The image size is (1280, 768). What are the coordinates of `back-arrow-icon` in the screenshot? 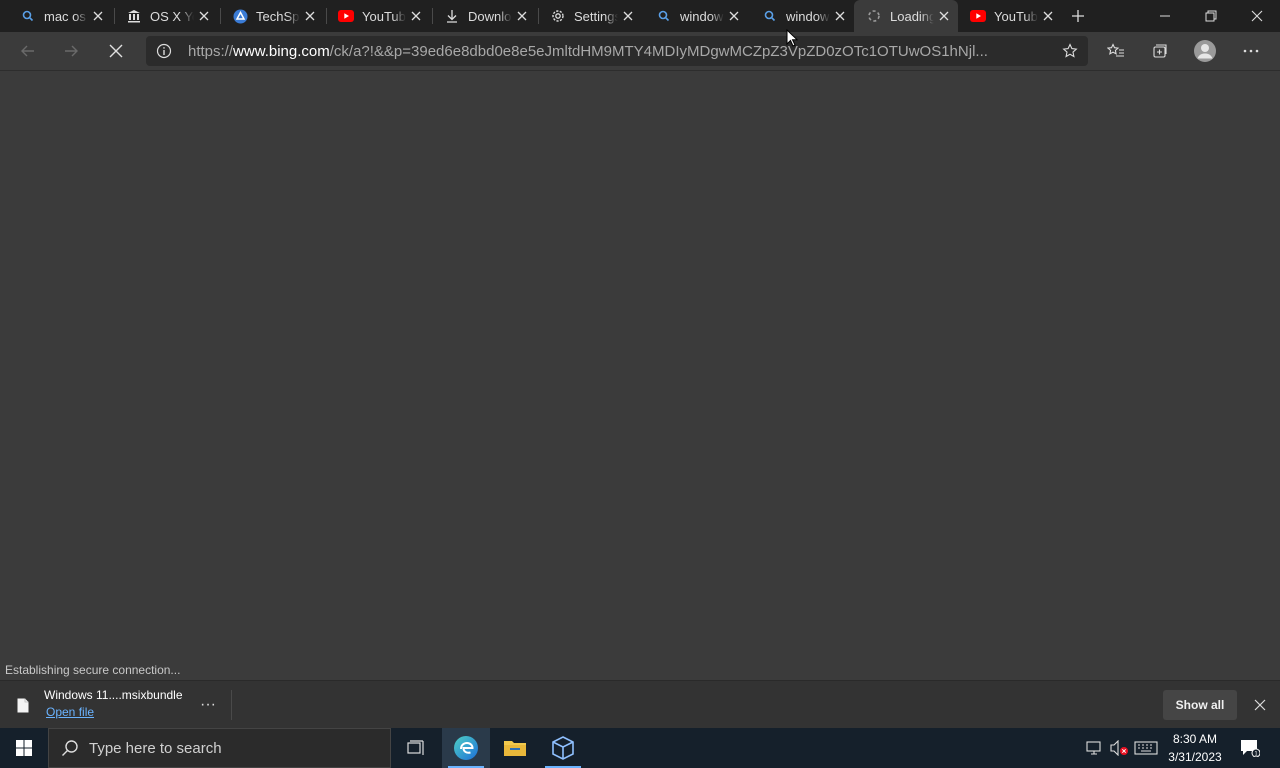 It's located at (27, 51).